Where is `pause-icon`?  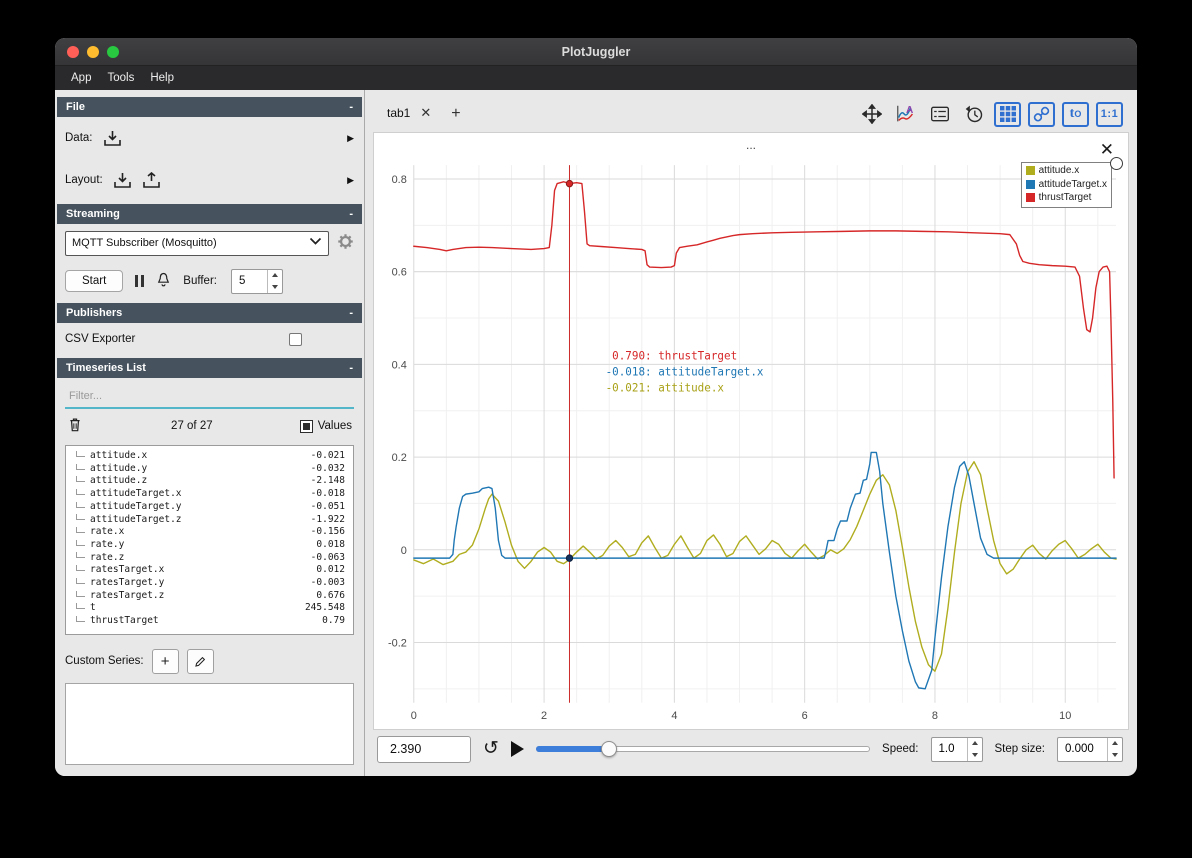 pause-icon is located at coordinates (140, 281).